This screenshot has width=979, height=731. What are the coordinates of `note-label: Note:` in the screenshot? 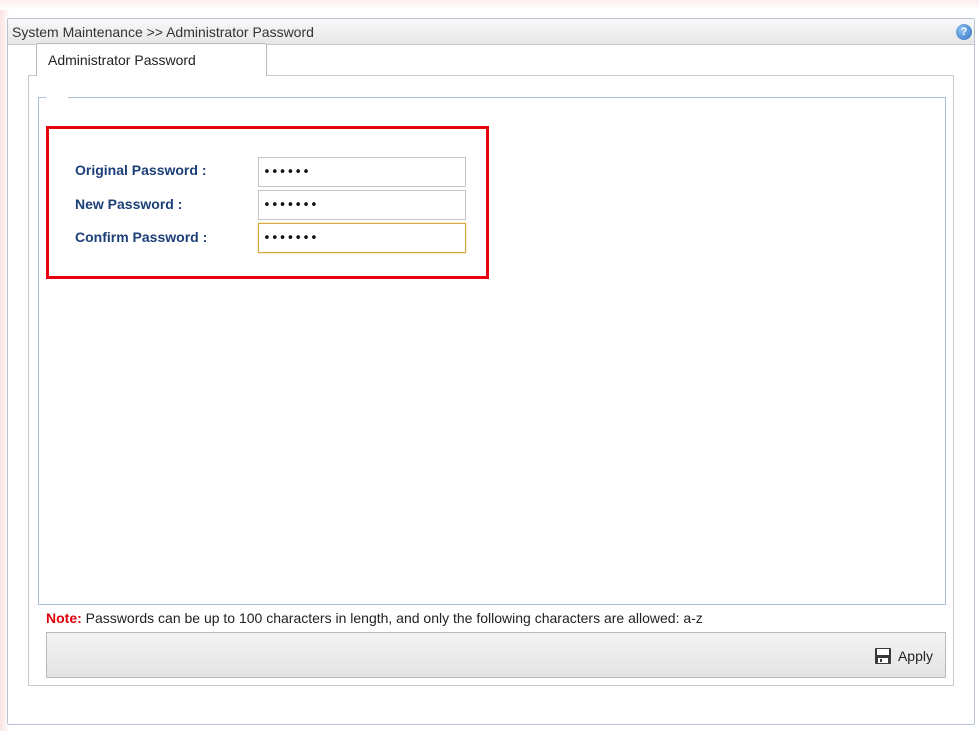 It's located at (64, 618).